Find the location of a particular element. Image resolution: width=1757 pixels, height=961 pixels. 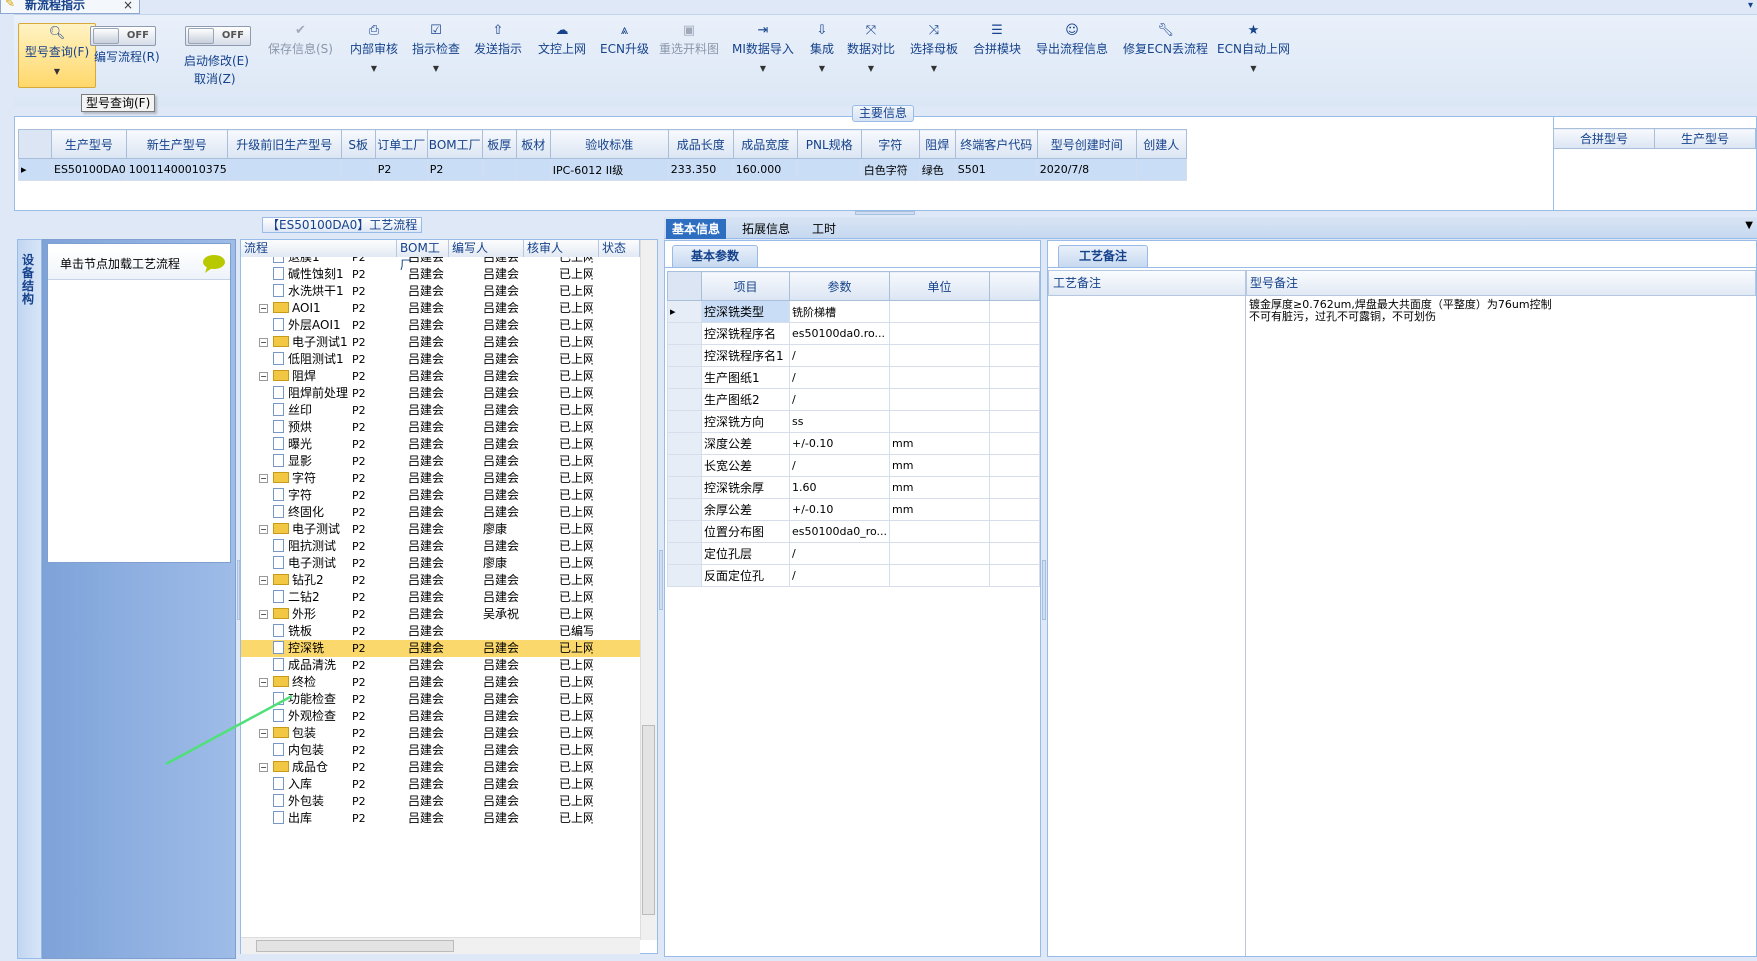

tree-row: 字符 P2 吕建会 吕建会 已上网 is located at coordinates (440, 495).